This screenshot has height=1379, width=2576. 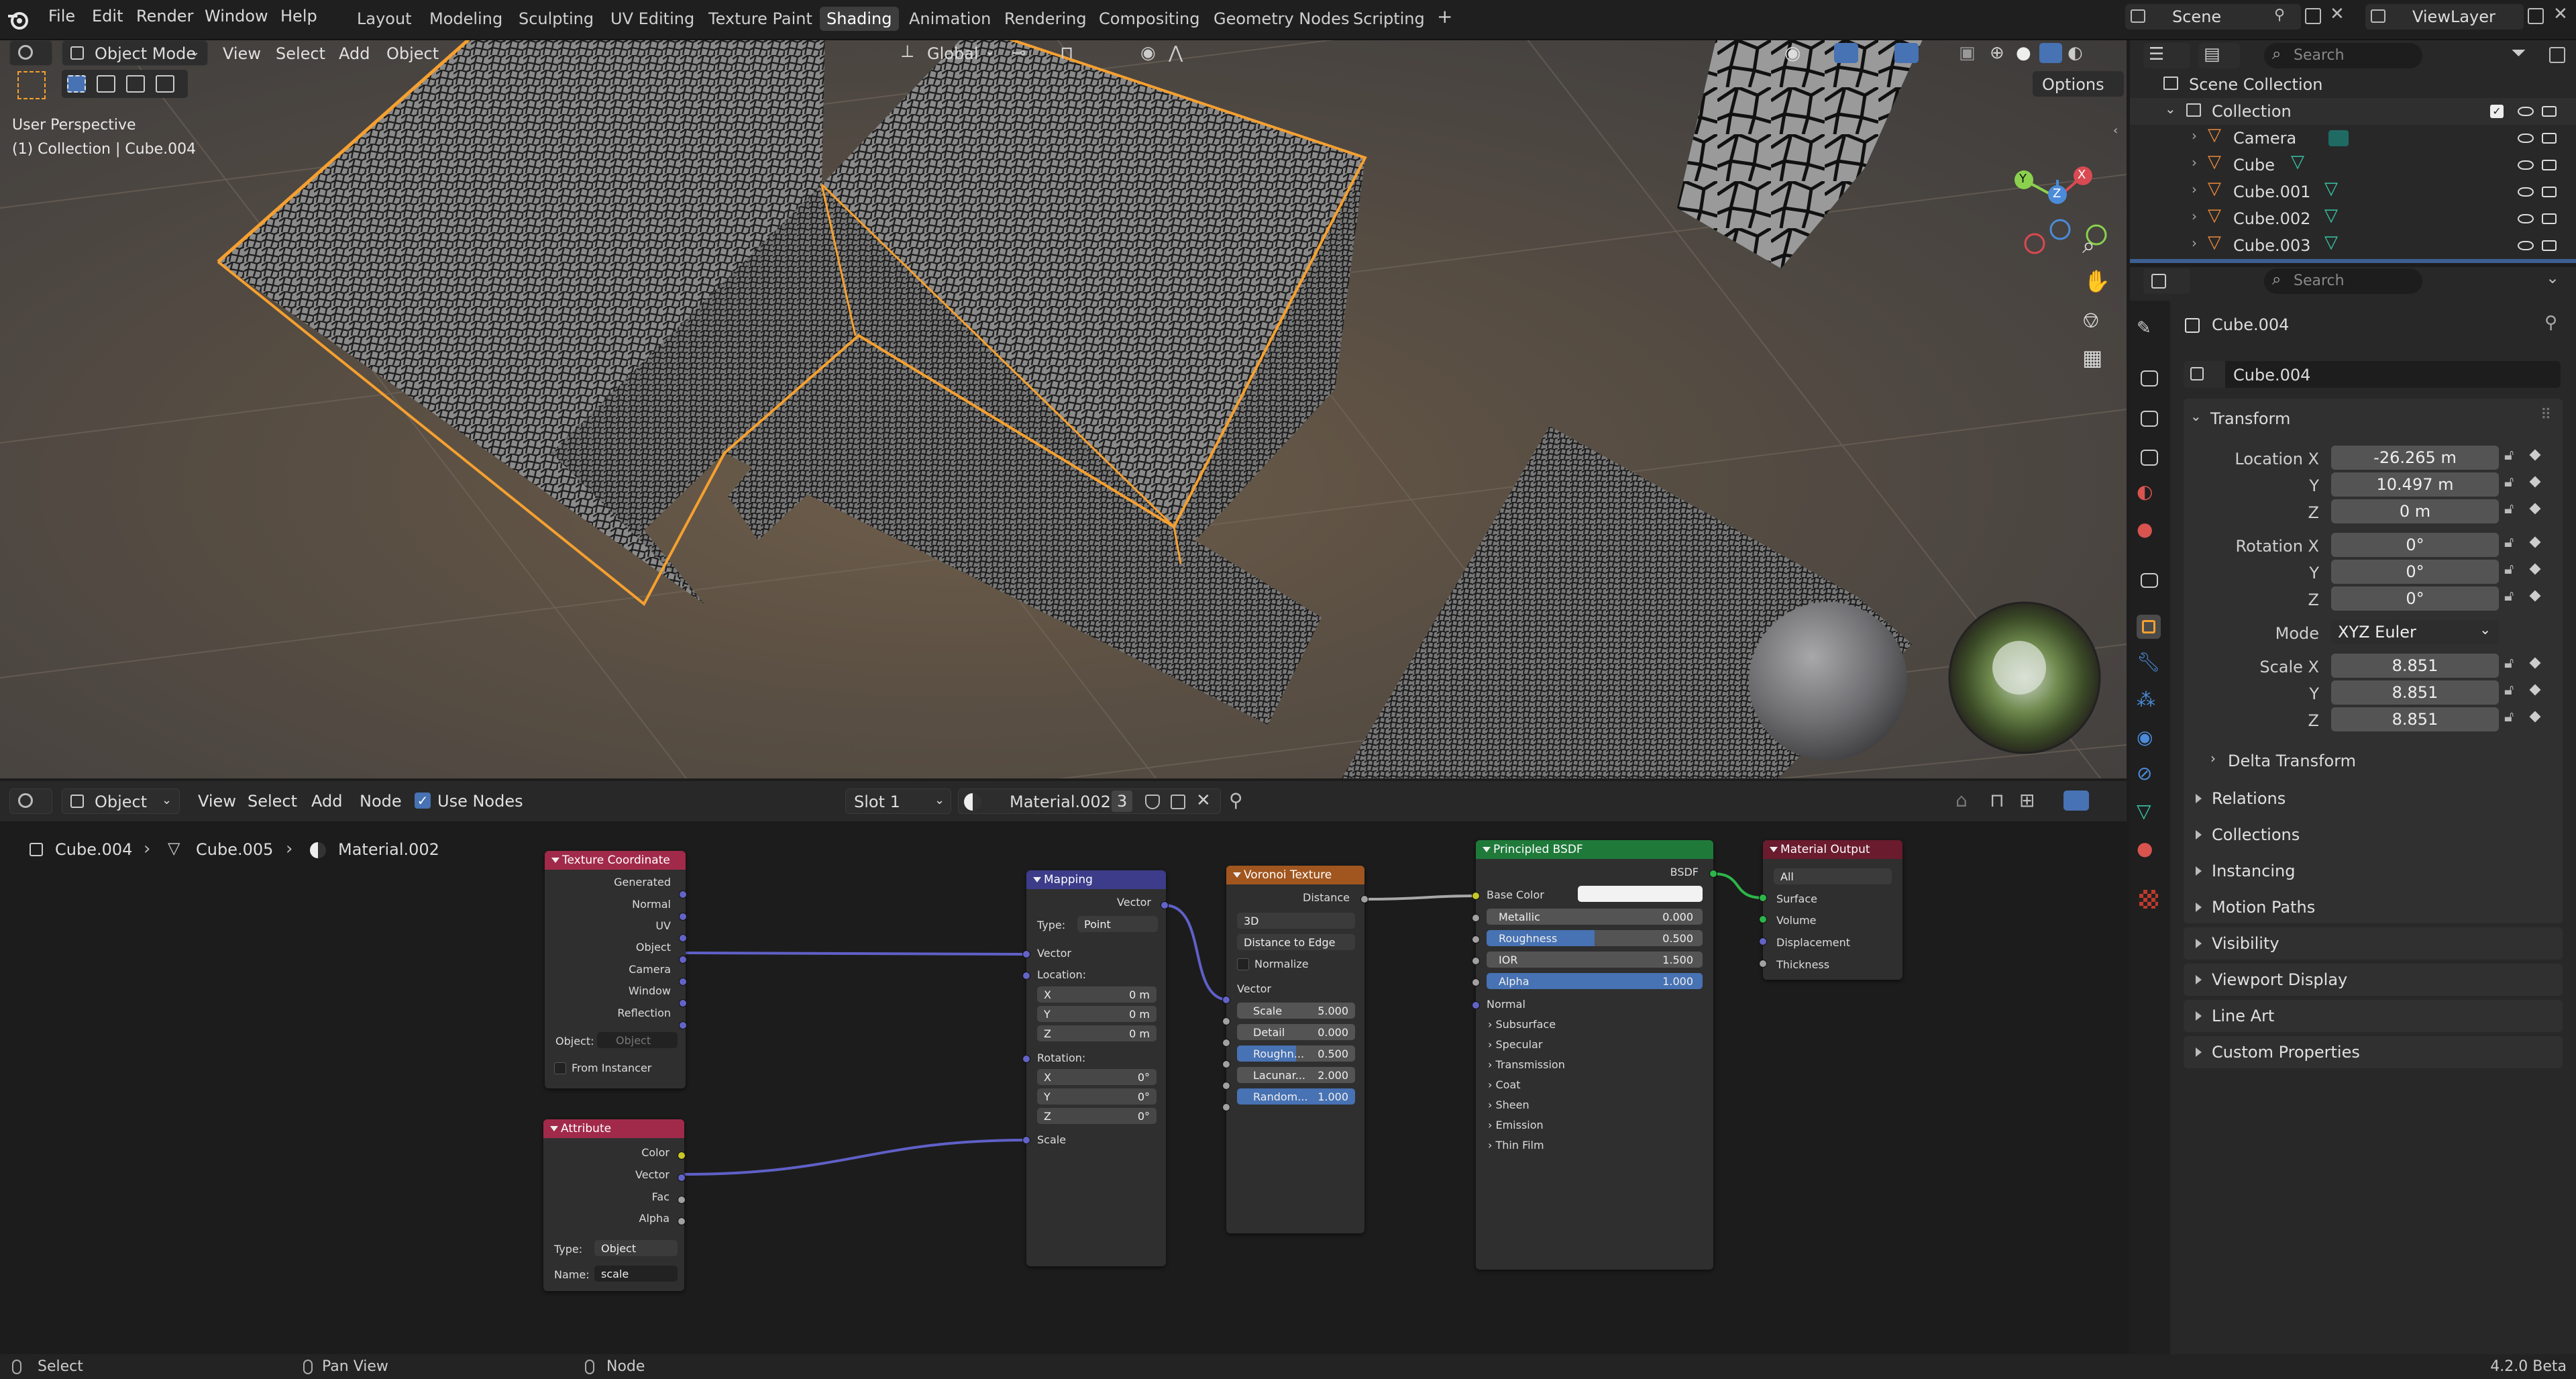 I want to click on socket-camera, so click(x=683, y=982).